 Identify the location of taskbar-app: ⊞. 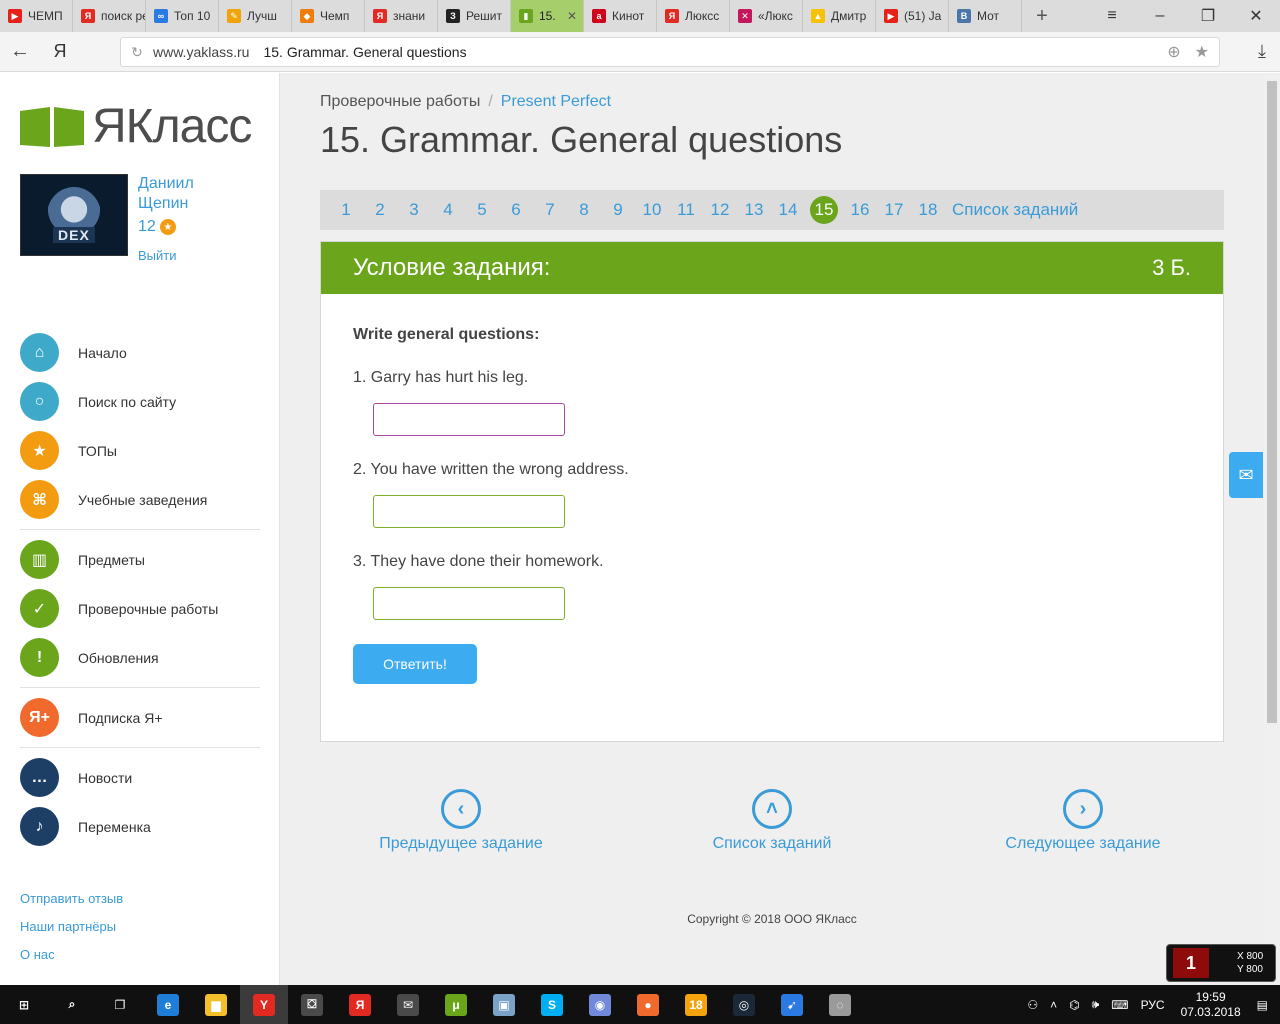
(24, 1004).